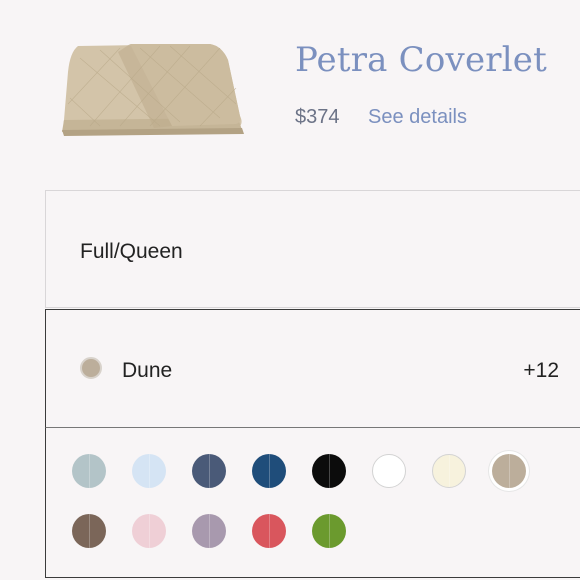 Image resolution: width=580 pixels, height=580 pixels. Describe the element at coordinates (149, 471) in the screenshot. I see `color-swatch-pale-blue` at that location.